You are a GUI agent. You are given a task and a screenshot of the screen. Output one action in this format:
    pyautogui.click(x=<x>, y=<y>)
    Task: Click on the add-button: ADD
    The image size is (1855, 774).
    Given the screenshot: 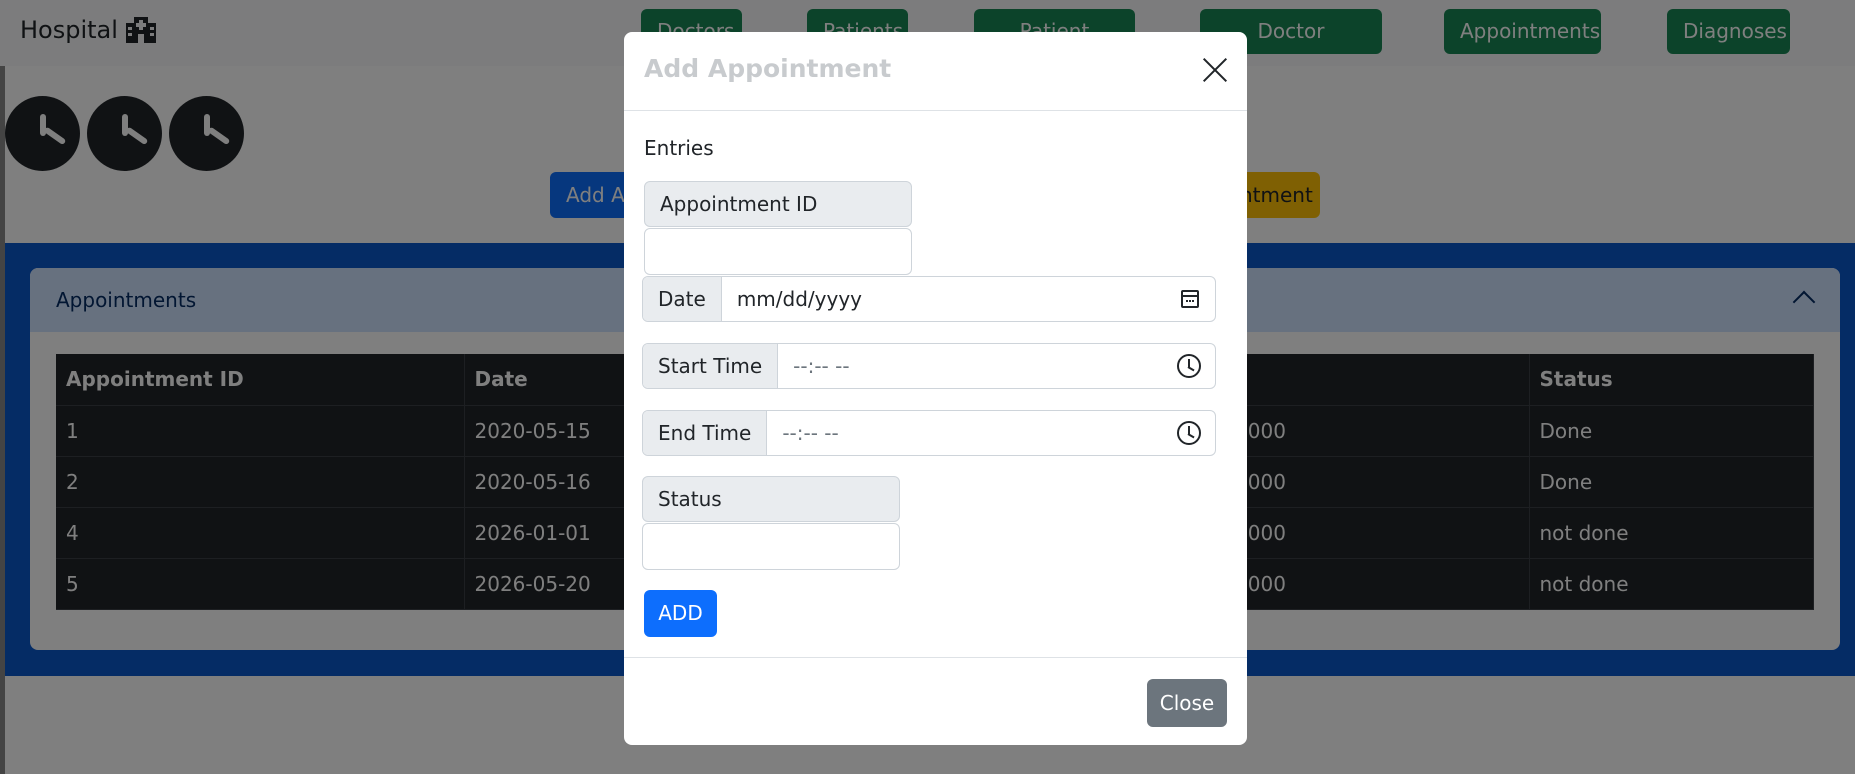 What is the action you would take?
    pyautogui.click(x=680, y=613)
    